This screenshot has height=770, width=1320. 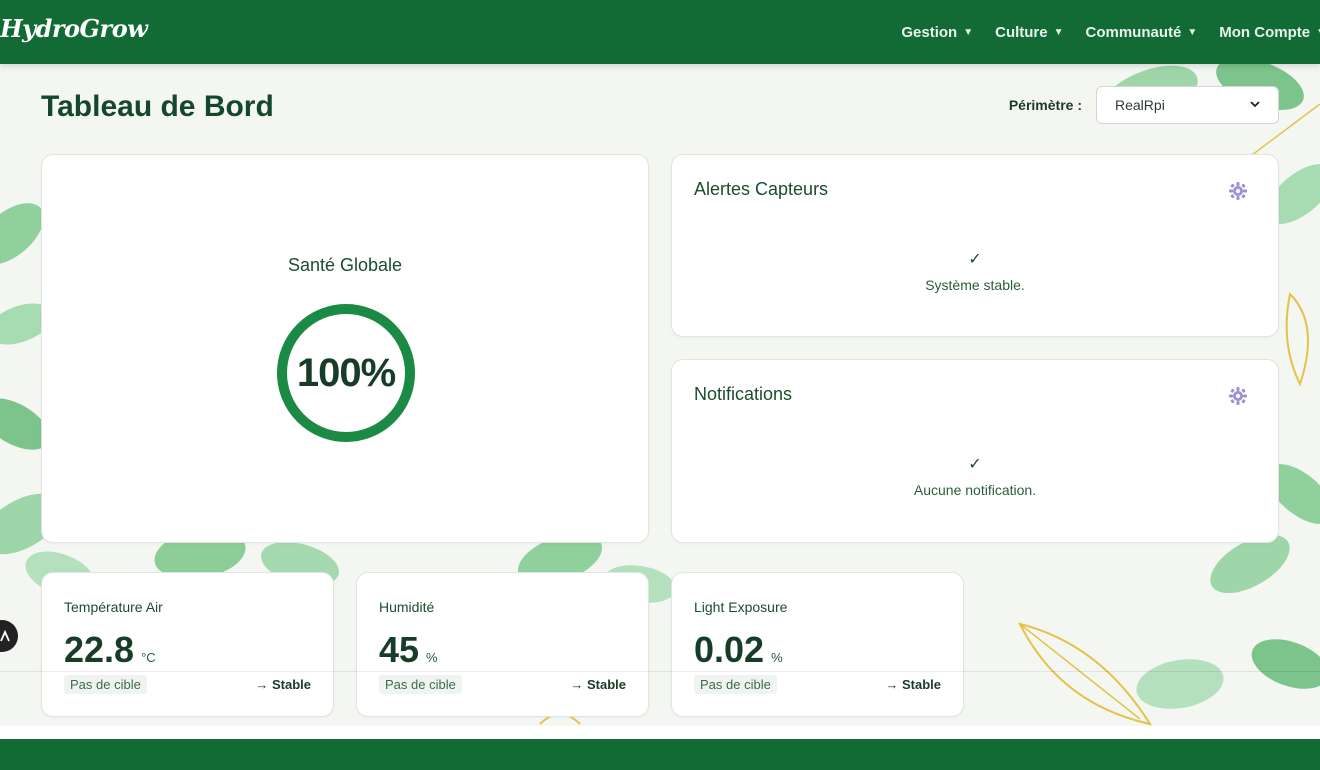 I want to click on metric-number: 22.8, so click(x=99, y=649).